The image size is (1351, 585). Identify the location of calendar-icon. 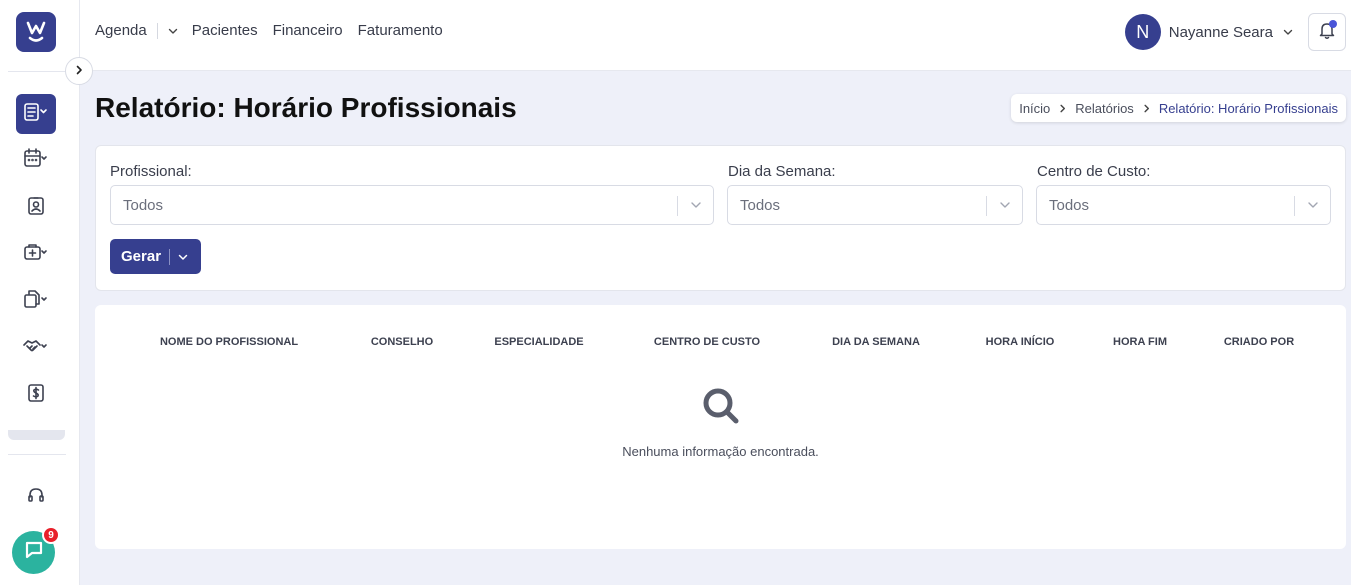
(36, 160).